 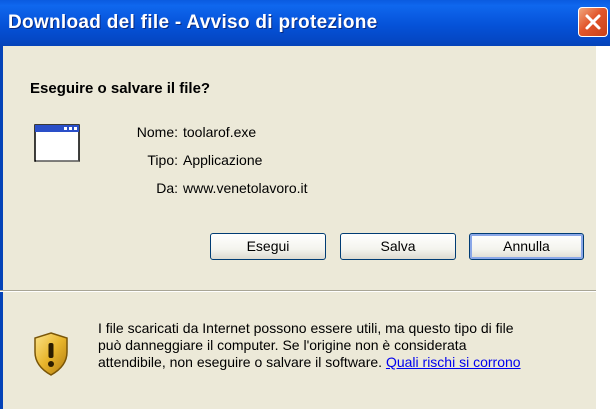 I want to click on name-label: Nome:, so click(x=157, y=132).